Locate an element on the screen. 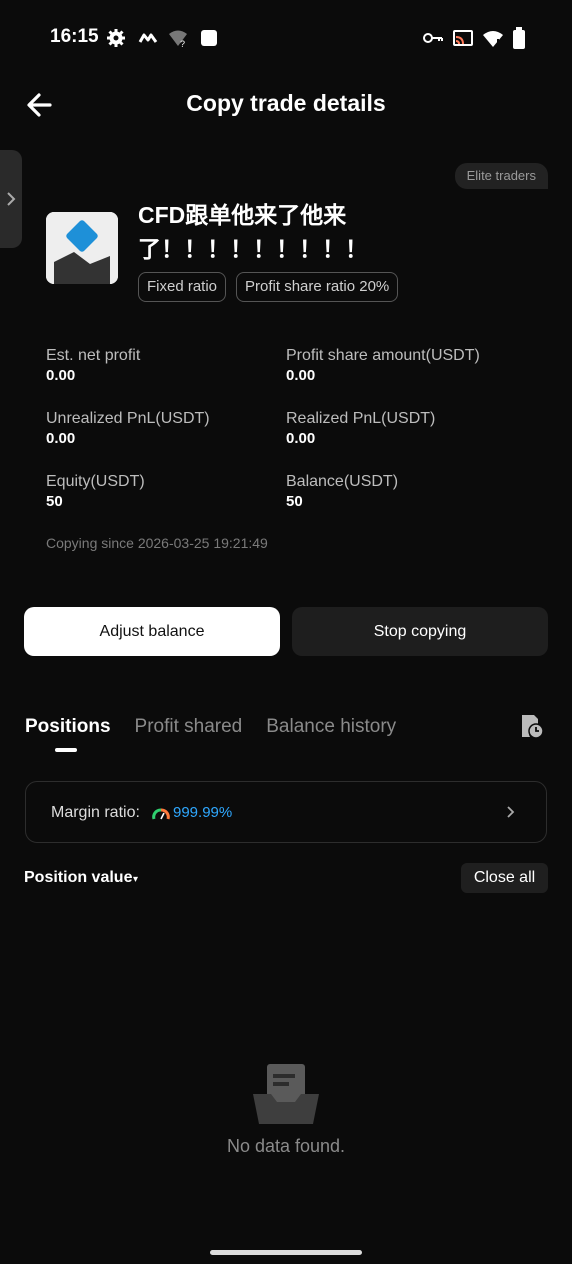 Image resolution: width=572 pixels, height=1264 pixels. avatar-image-icon is located at coordinates (82, 248).